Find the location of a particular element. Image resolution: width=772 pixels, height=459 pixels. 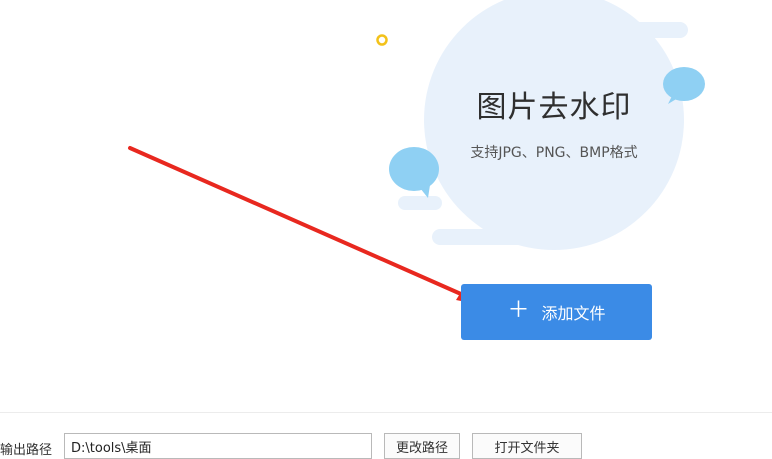

plus-icon: ＋ is located at coordinates (518, 310).